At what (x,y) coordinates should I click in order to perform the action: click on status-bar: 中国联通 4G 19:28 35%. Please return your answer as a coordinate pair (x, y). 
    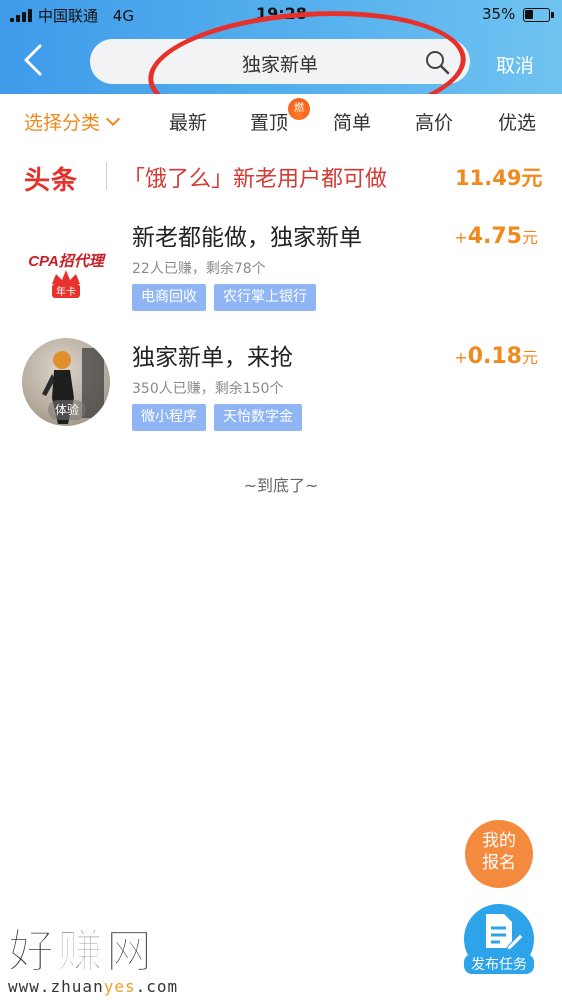
    Looking at the image, I should click on (281, 15).